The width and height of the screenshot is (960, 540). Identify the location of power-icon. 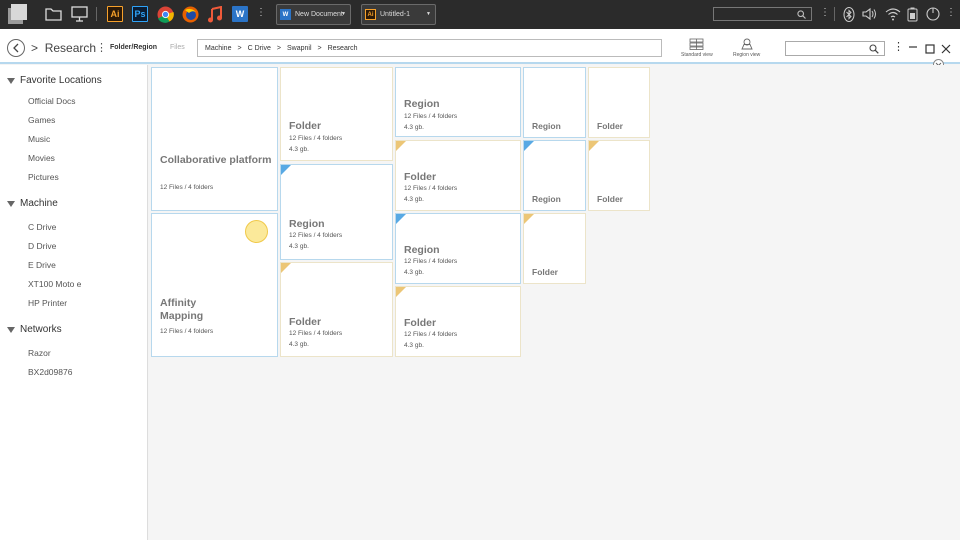
(933, 14).